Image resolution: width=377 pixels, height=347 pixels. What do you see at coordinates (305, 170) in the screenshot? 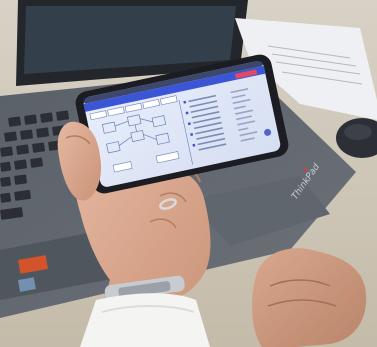
I see `logo-dot` at bounding box center [305, 170].